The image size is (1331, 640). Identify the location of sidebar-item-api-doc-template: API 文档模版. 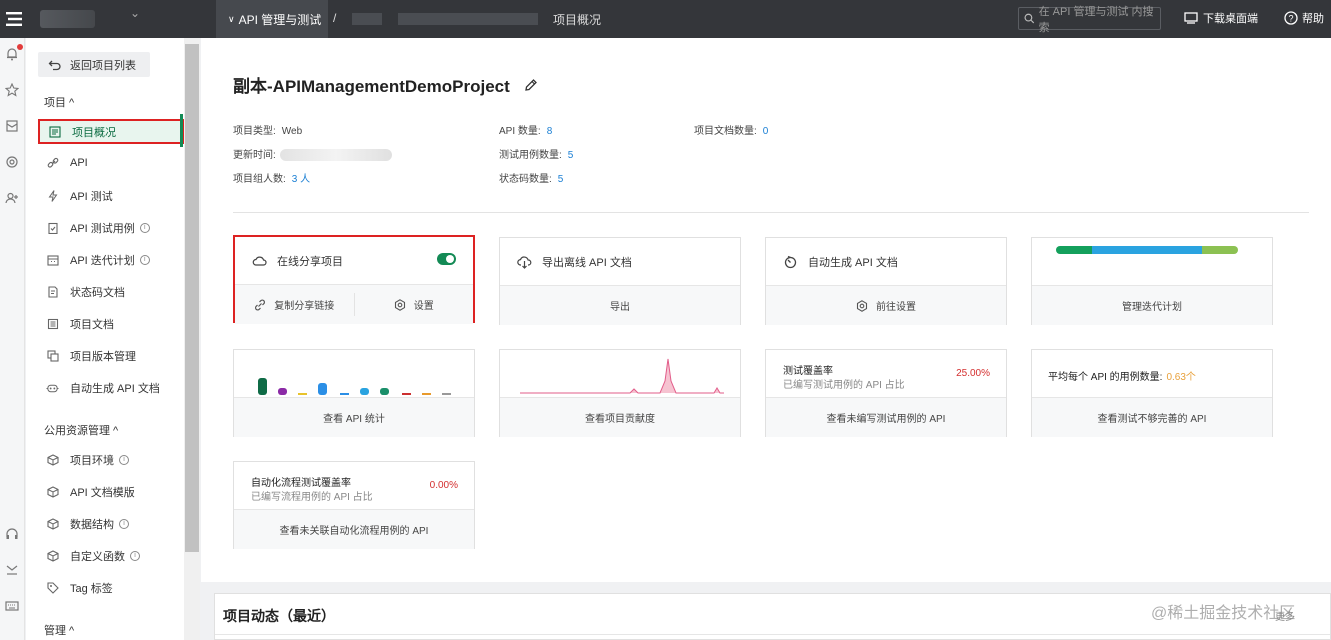
(105, 492).